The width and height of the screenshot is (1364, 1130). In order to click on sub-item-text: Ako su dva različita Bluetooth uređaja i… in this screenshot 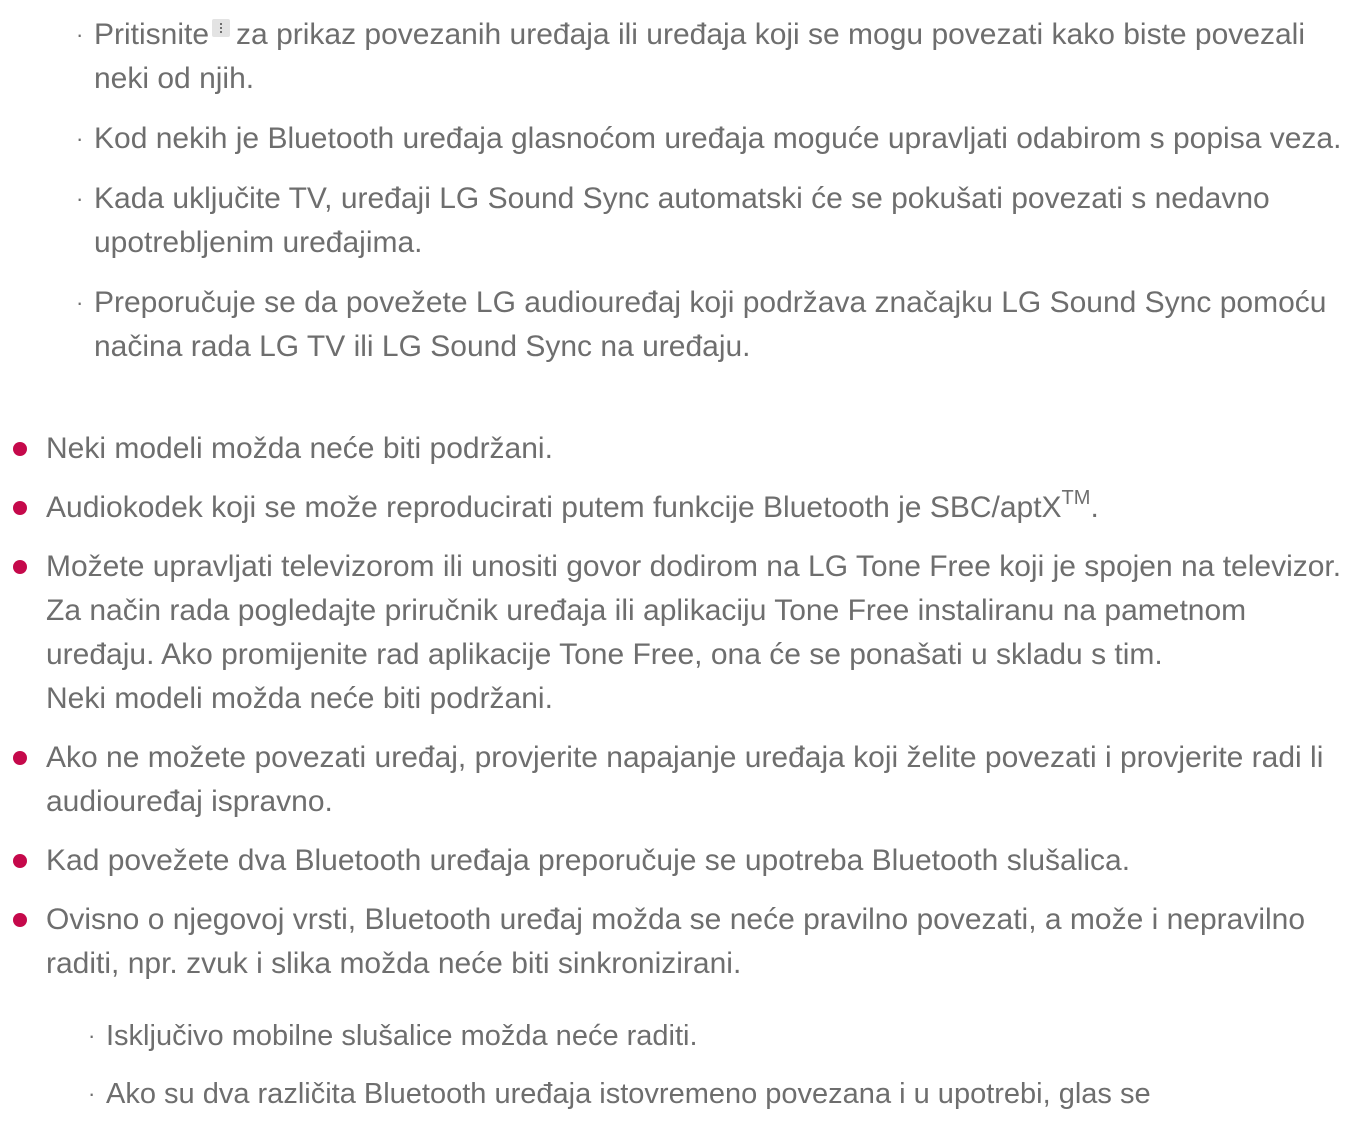, I will do `click(628, 1094)`.